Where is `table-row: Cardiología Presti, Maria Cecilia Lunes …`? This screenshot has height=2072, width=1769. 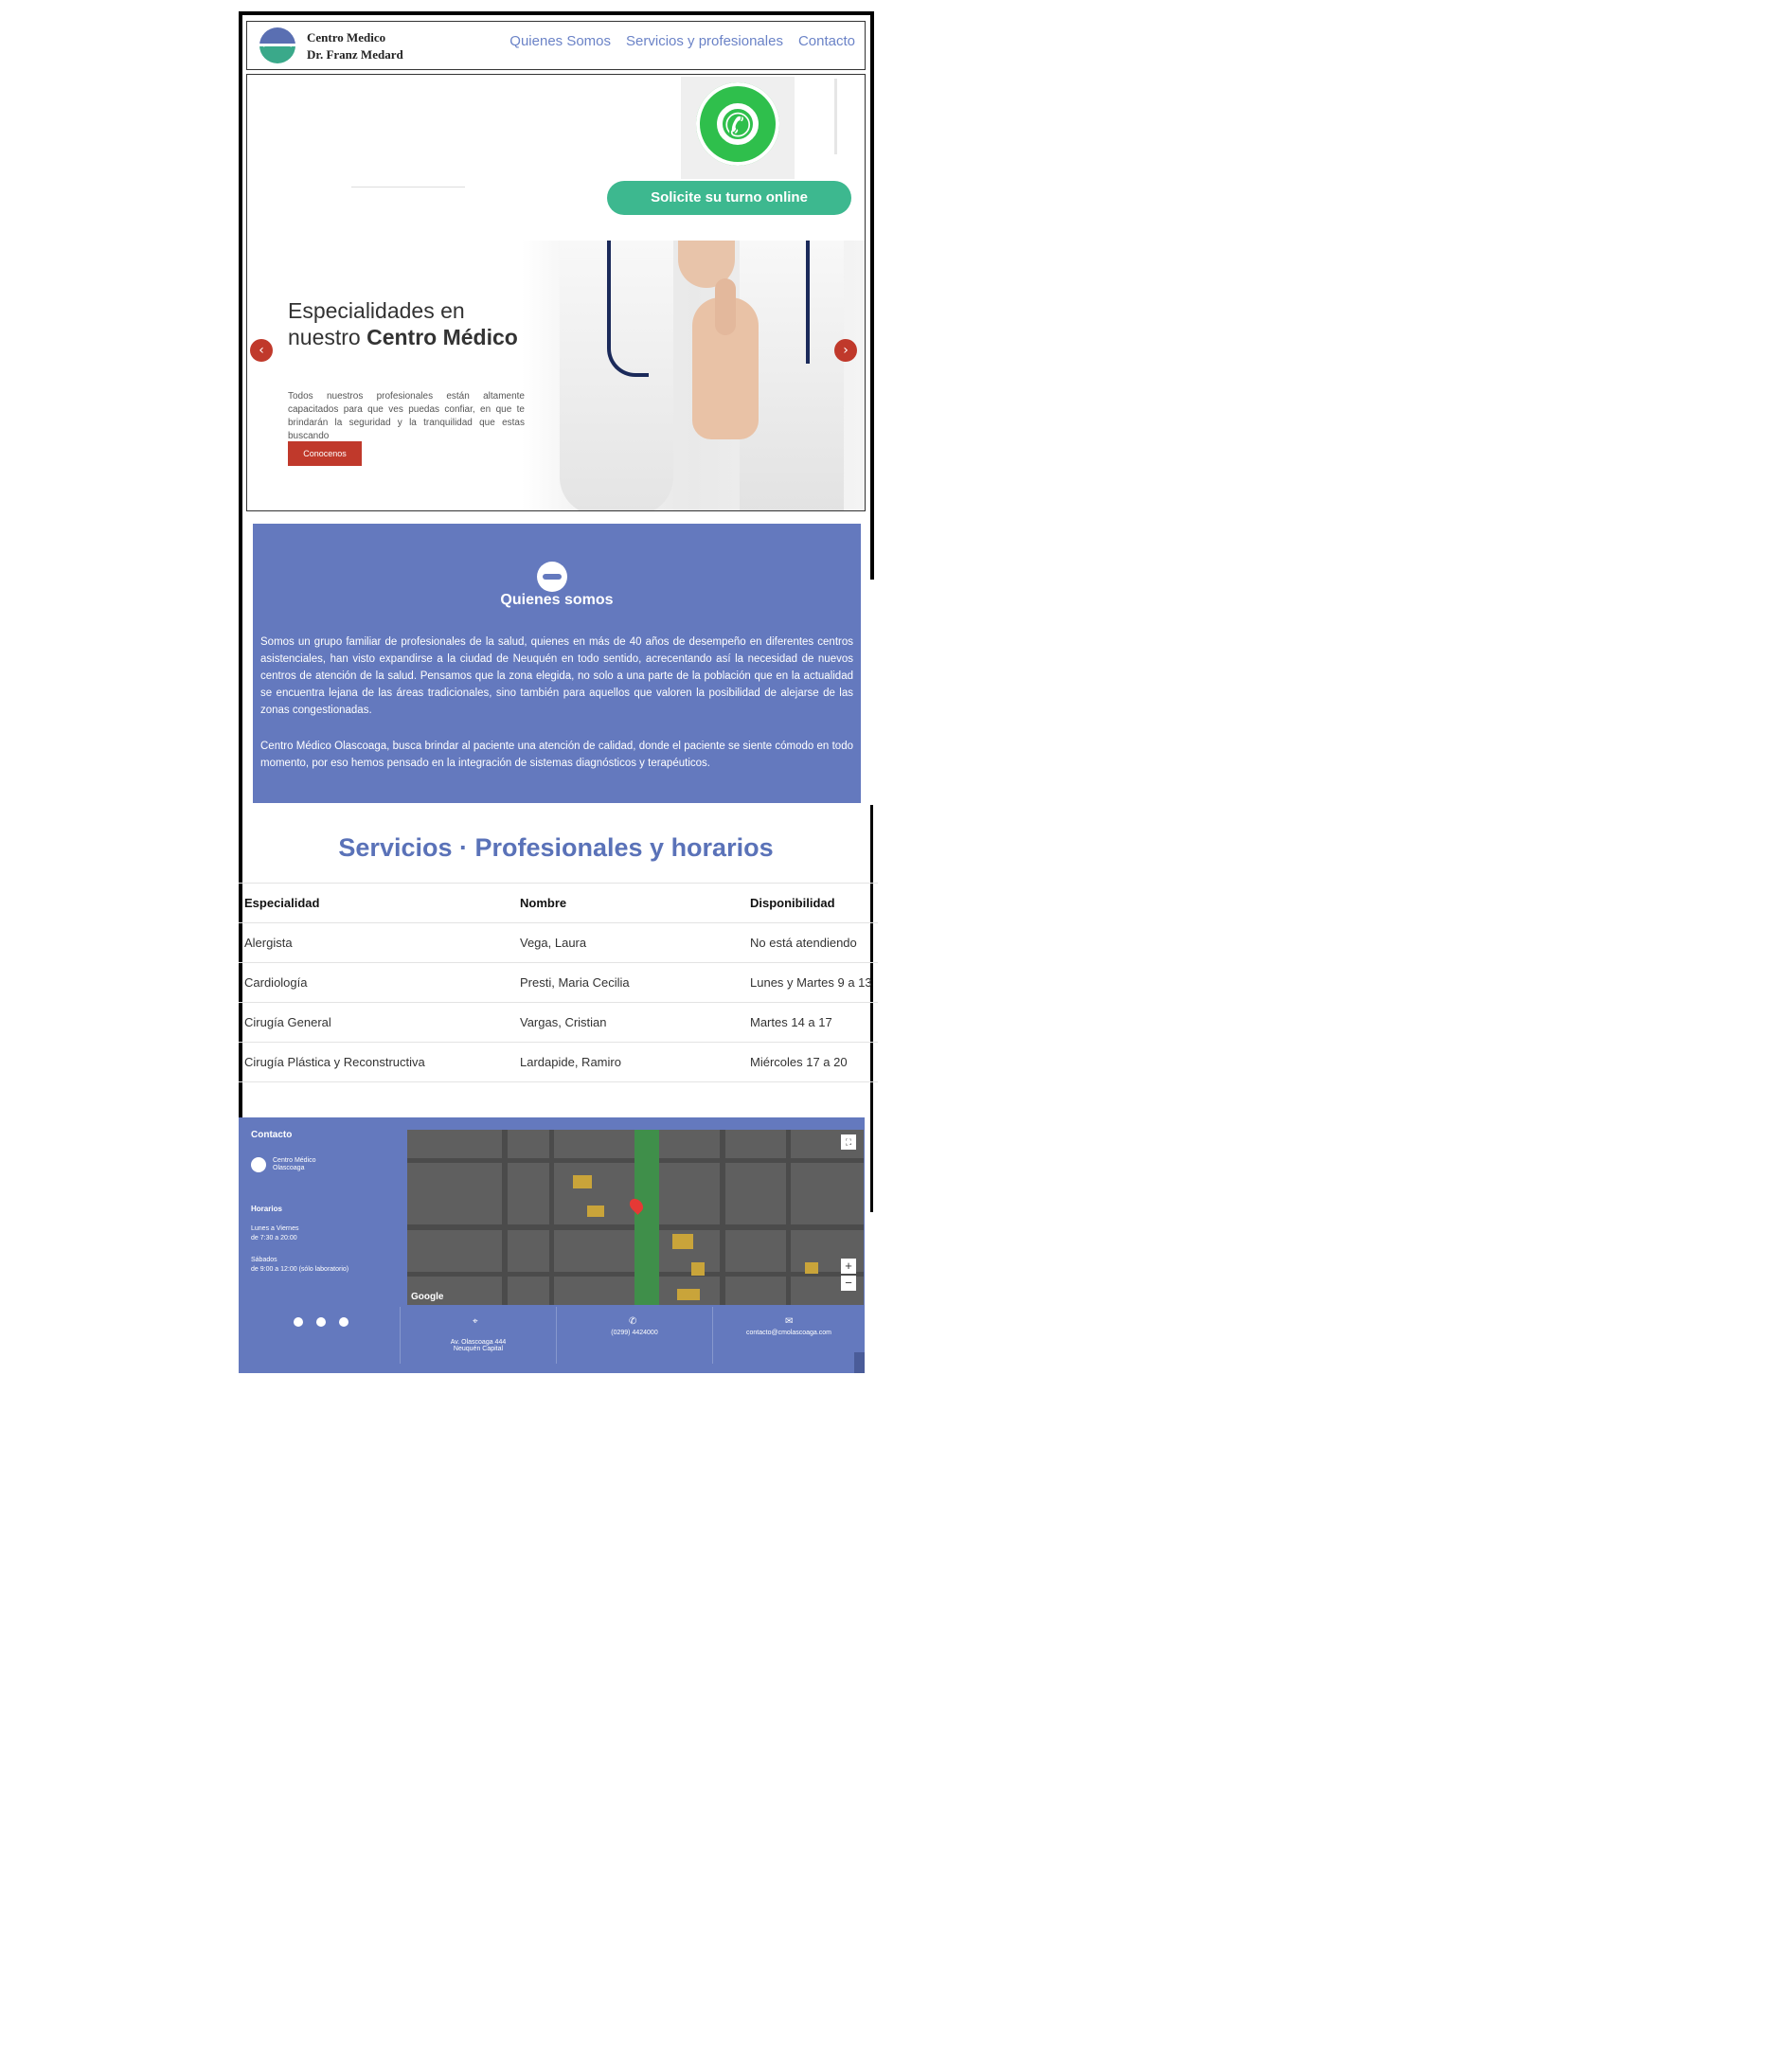 table-row: Cardiología Presti, Maria Cecilia Lunes … is located at coordinates (558, 983).